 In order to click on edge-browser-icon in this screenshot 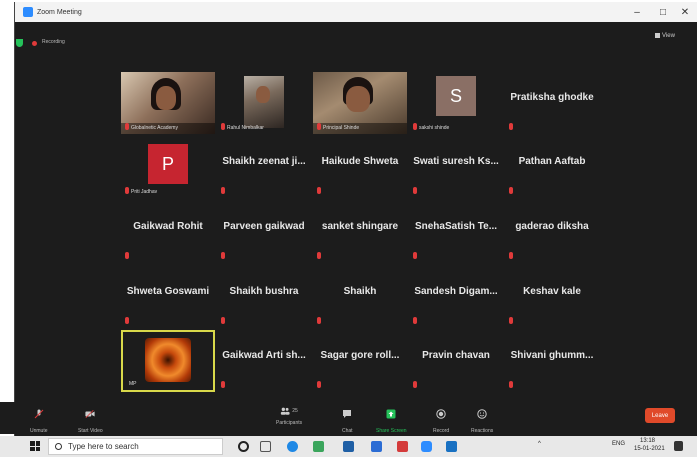, I will do `click(292, 446)`.